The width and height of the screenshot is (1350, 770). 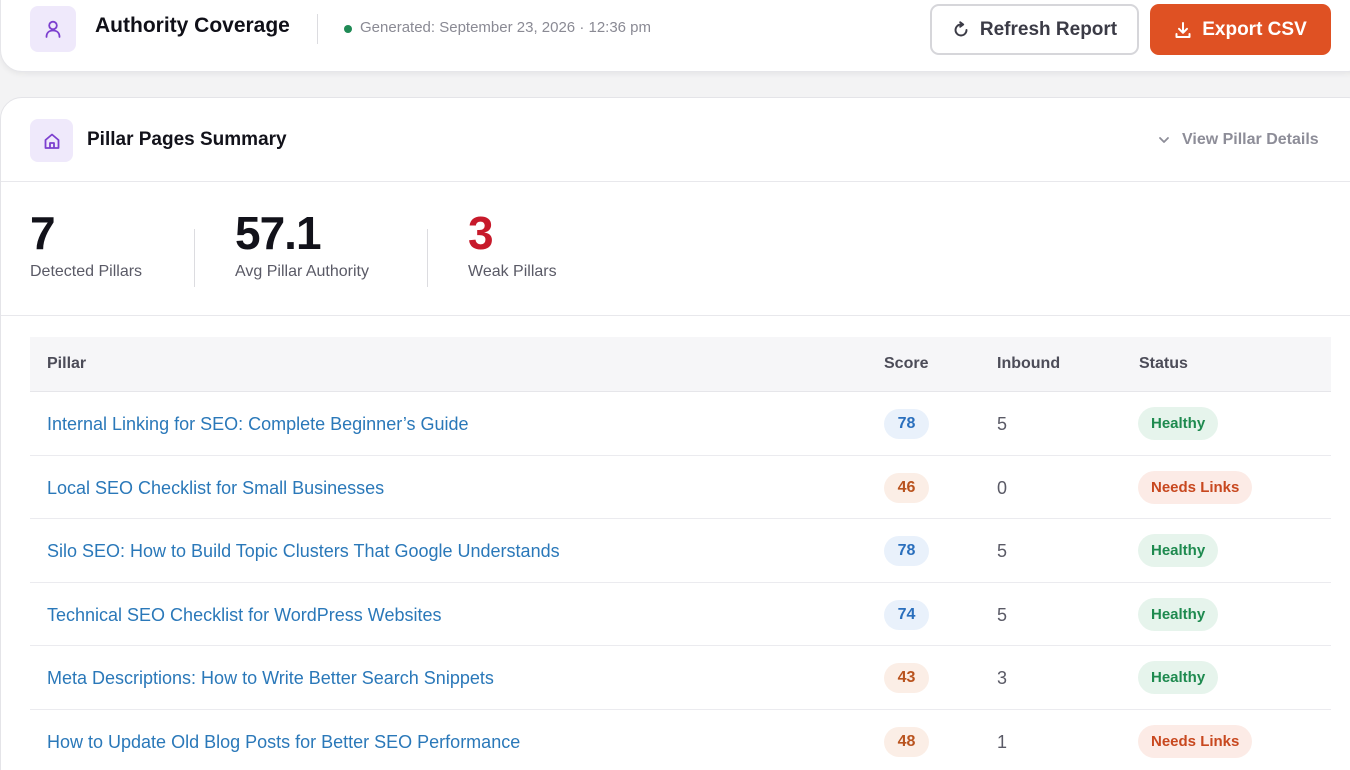 What do you see at coordinates (906, 614) in the screenshot?
I see `score-badge: 74` at bounding box center [906, 614].